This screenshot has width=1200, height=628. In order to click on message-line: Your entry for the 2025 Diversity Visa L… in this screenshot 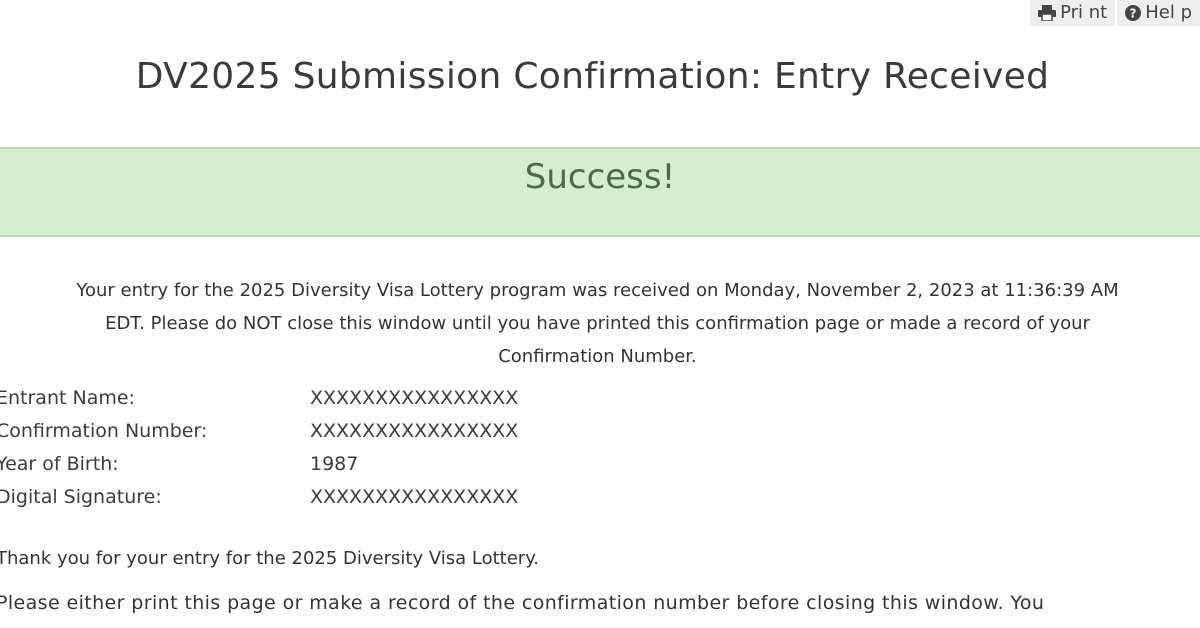, I will do `click(597, 290)`.